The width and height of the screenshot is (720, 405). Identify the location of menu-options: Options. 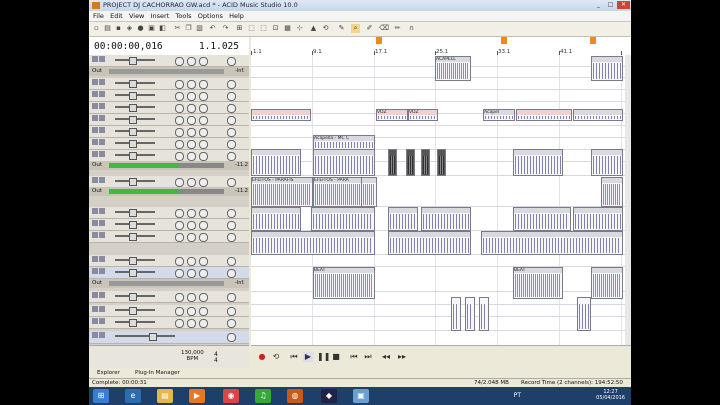
(210, 16).